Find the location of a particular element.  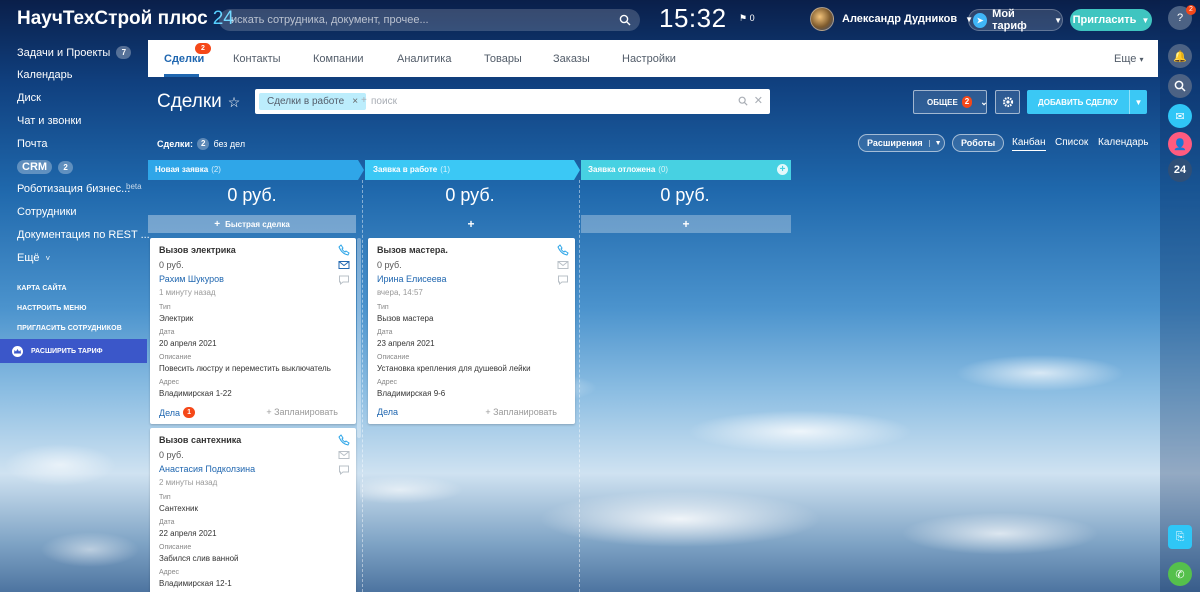

menu-item-employees: Сотрудники is located at coordinates (47, 212).